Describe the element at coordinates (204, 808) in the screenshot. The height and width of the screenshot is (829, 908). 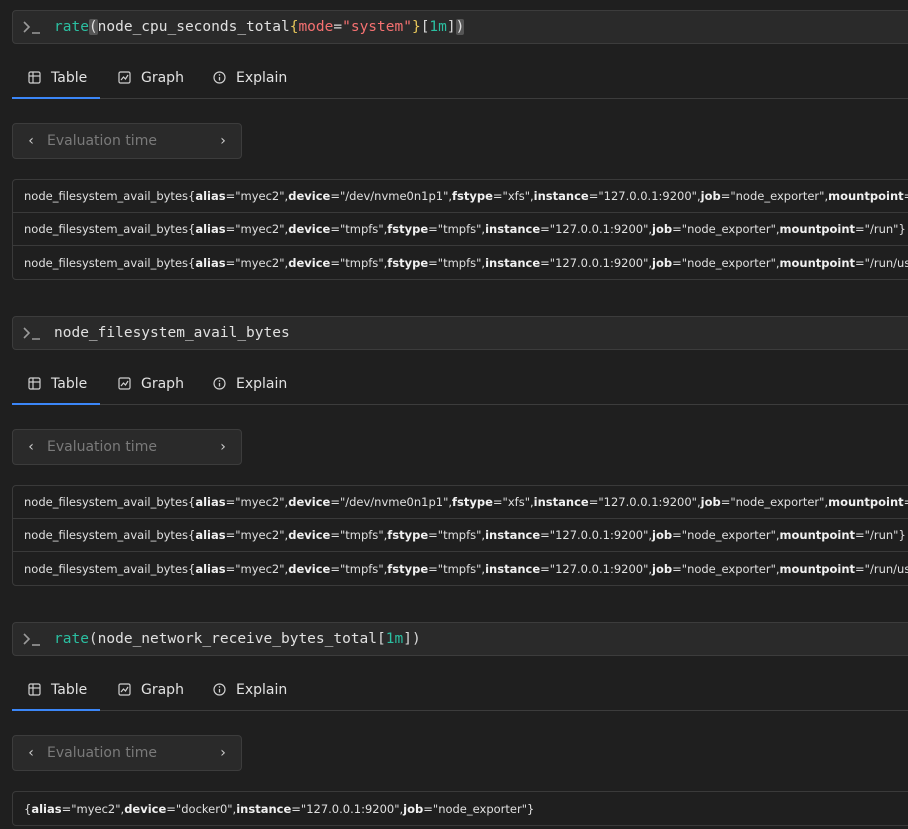
I see `label-value: docker0` at that location.